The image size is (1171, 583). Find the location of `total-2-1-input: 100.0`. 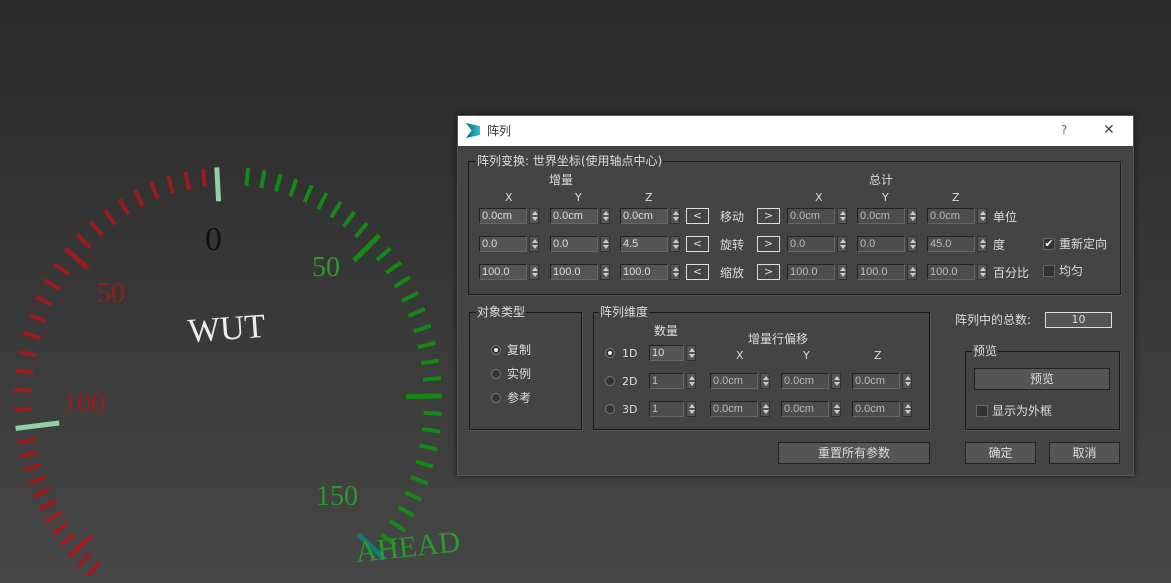

total-2-1-input: 100.0 is located at coordinates (881, 272).